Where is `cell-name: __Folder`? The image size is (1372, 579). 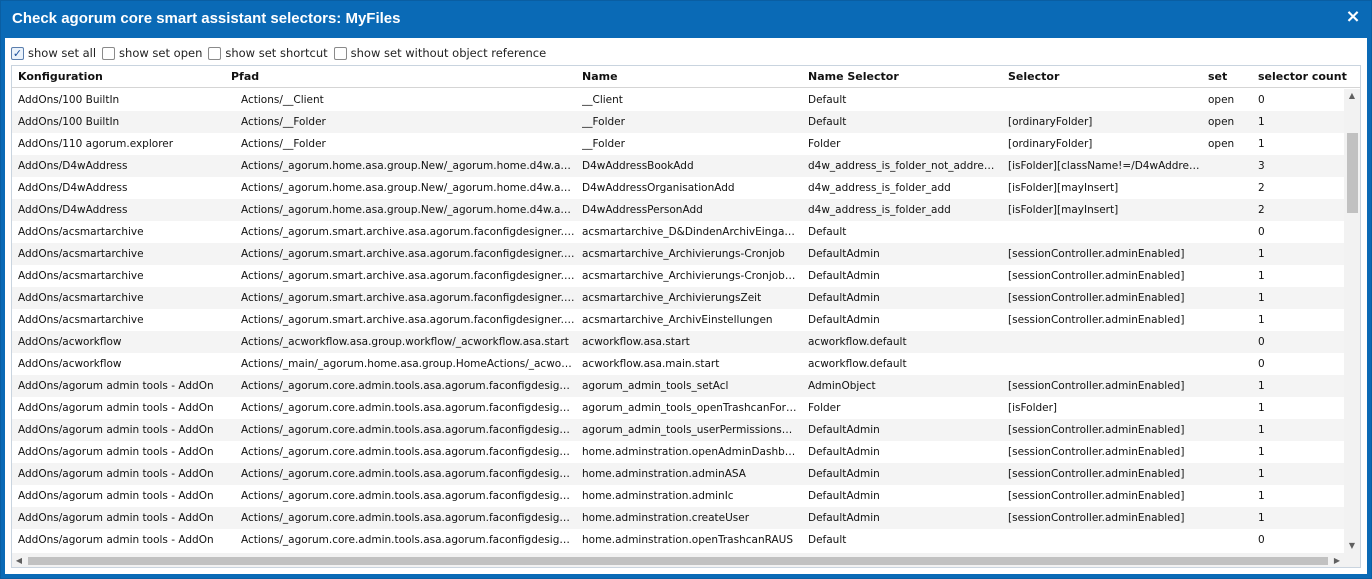 cell-name: __Folder is located at coordinates (603, 122).